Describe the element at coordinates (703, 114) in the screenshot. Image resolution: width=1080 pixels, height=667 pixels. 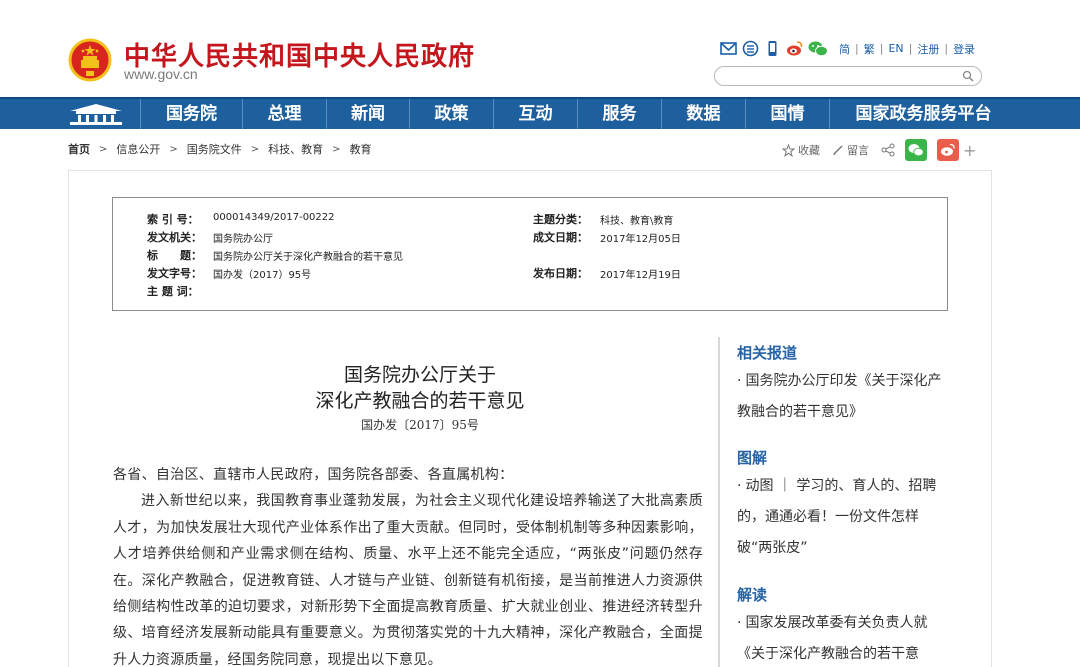
I see `nav-item-data: 数据` at that location.